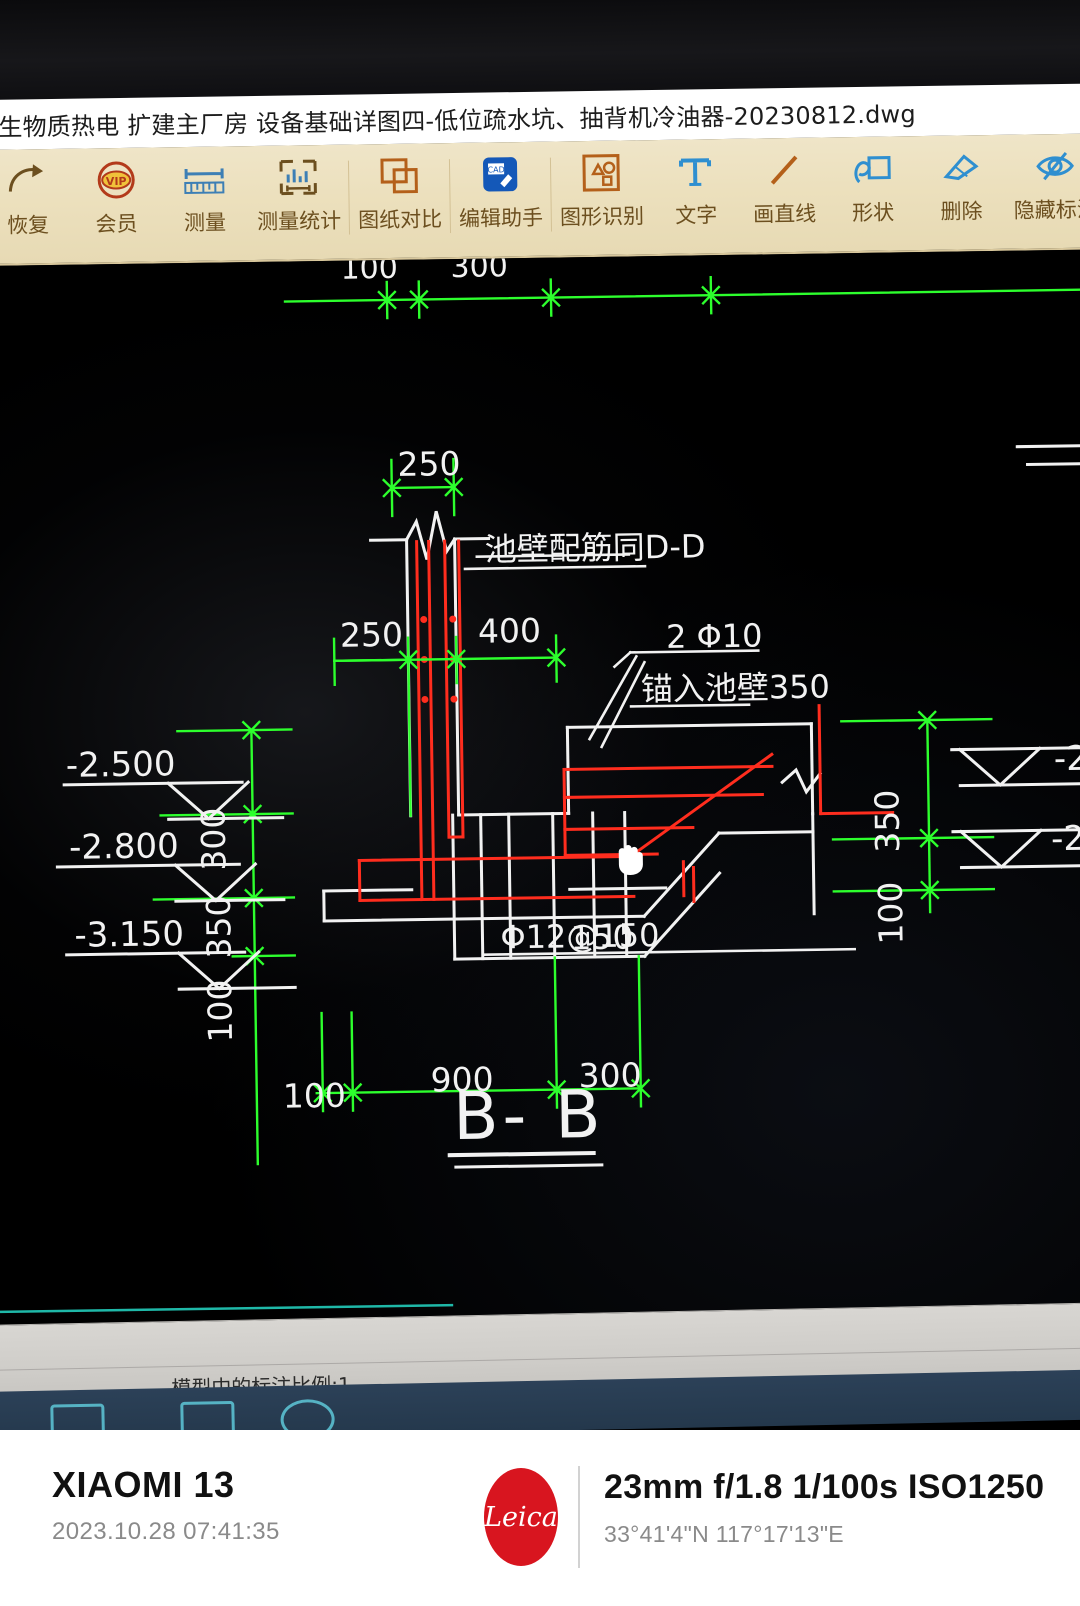  What do you see at coordinates (601, 172) in the screenshot?
I see `shape-recognize-icon` at bounding box center [601, 172].